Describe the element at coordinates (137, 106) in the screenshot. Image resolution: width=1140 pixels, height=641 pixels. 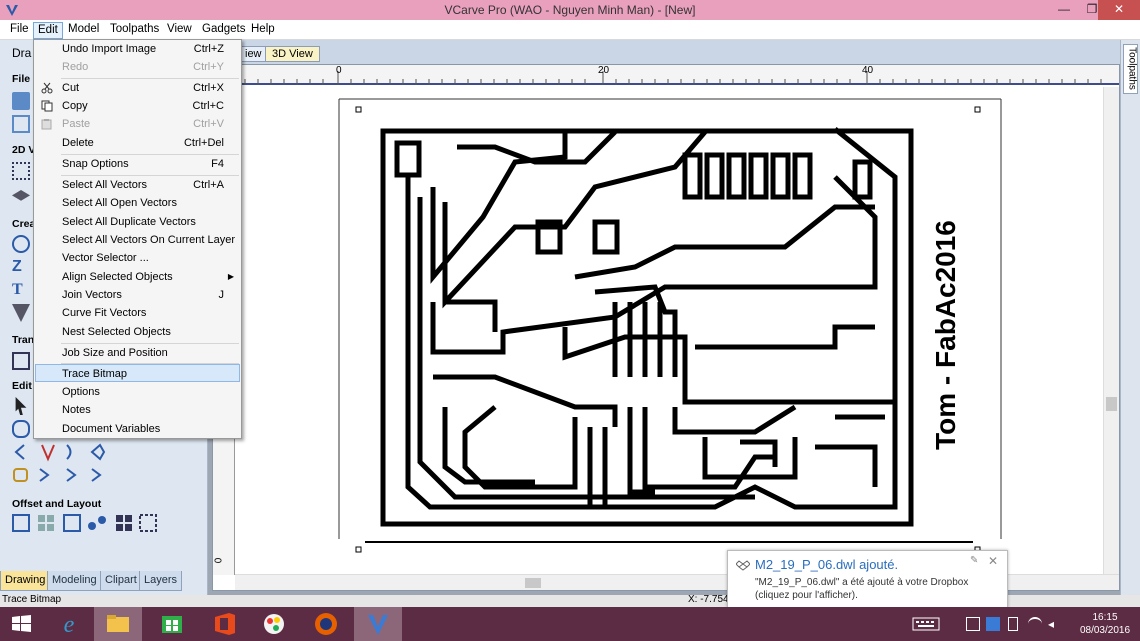
I see `menuitem-copy: Copy Ctrl+C` at that location.